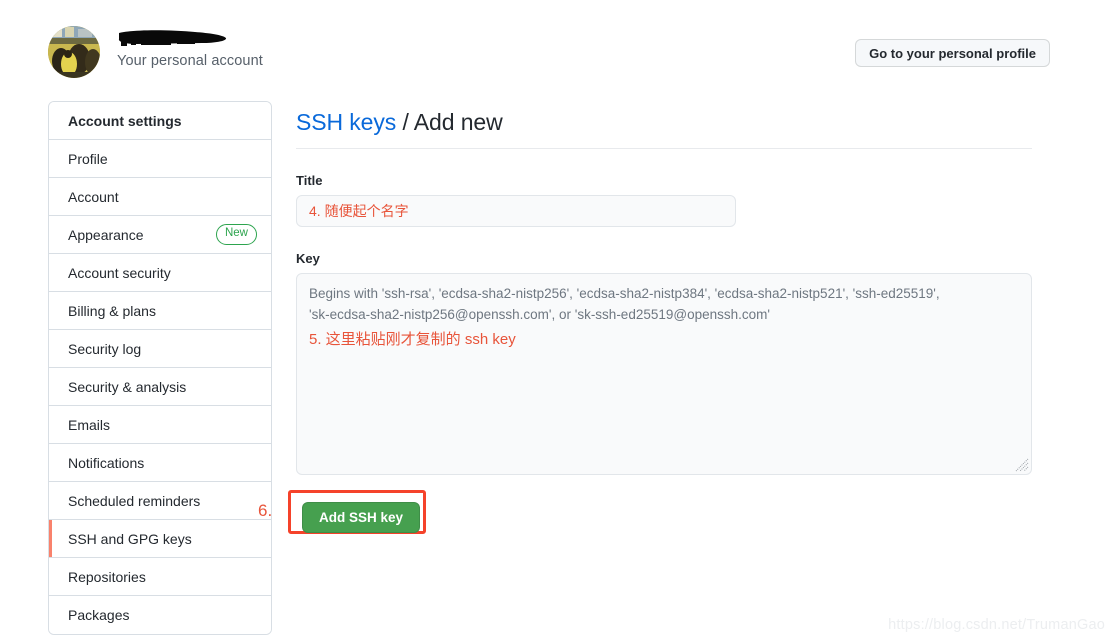  I want to click on sidebar-item-appearance: Appearance New, so click(160, 235).